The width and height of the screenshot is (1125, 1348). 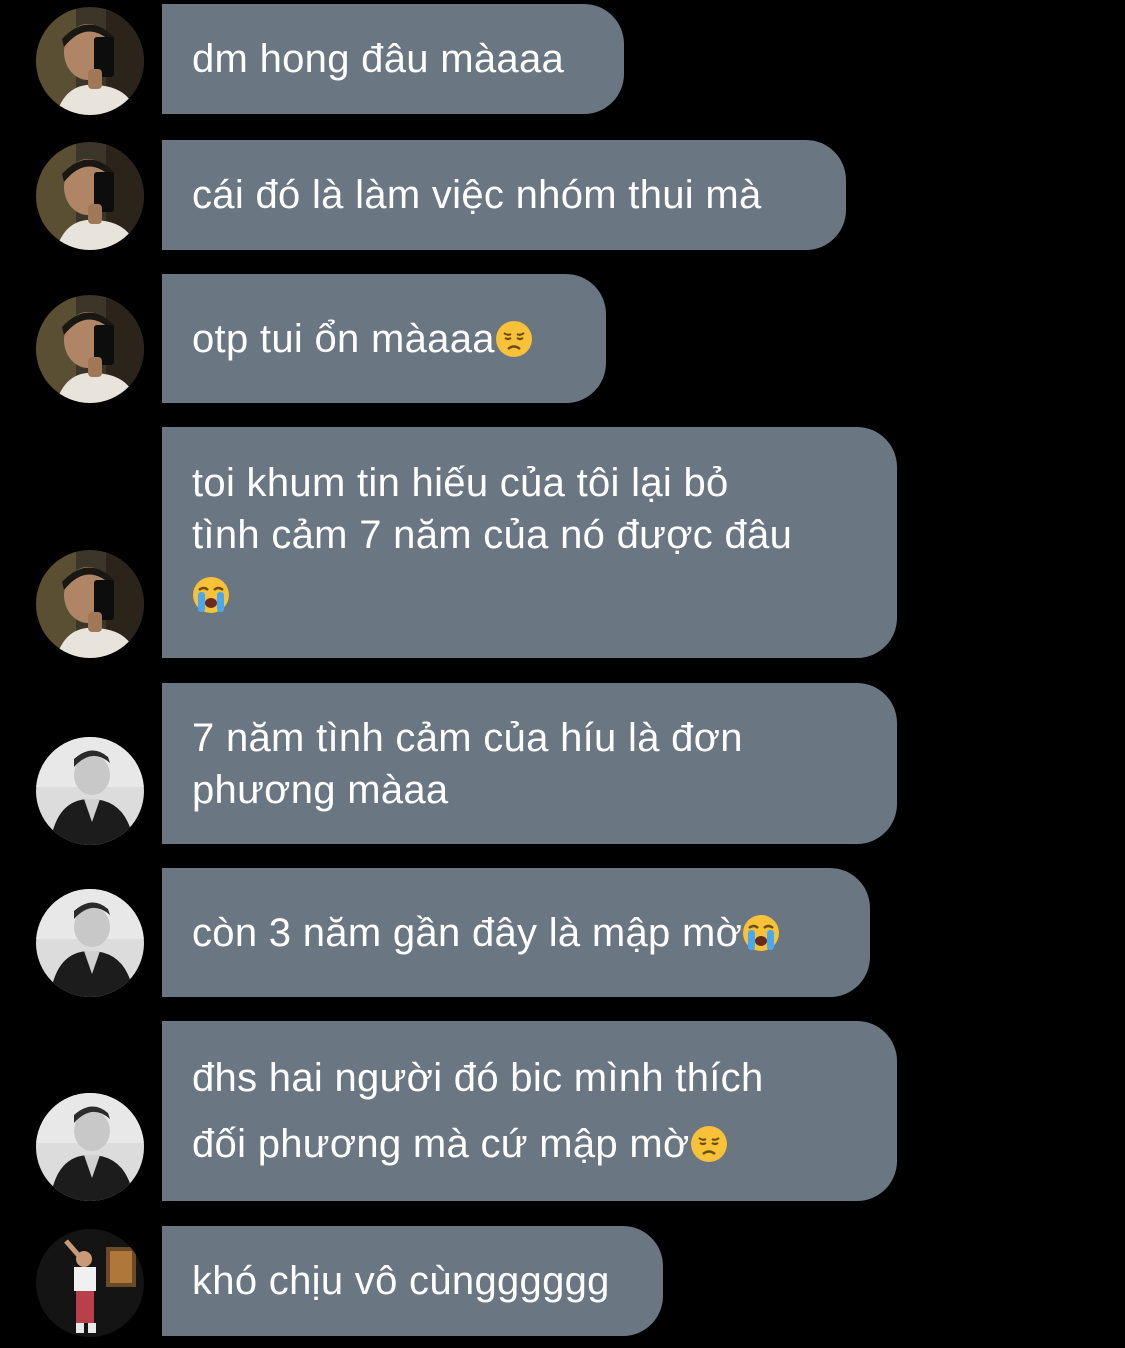 What do you see at coordinates (90, 1283) in the screenshot?
I see `avatar-user-c` at bounding box center [90, 1283].